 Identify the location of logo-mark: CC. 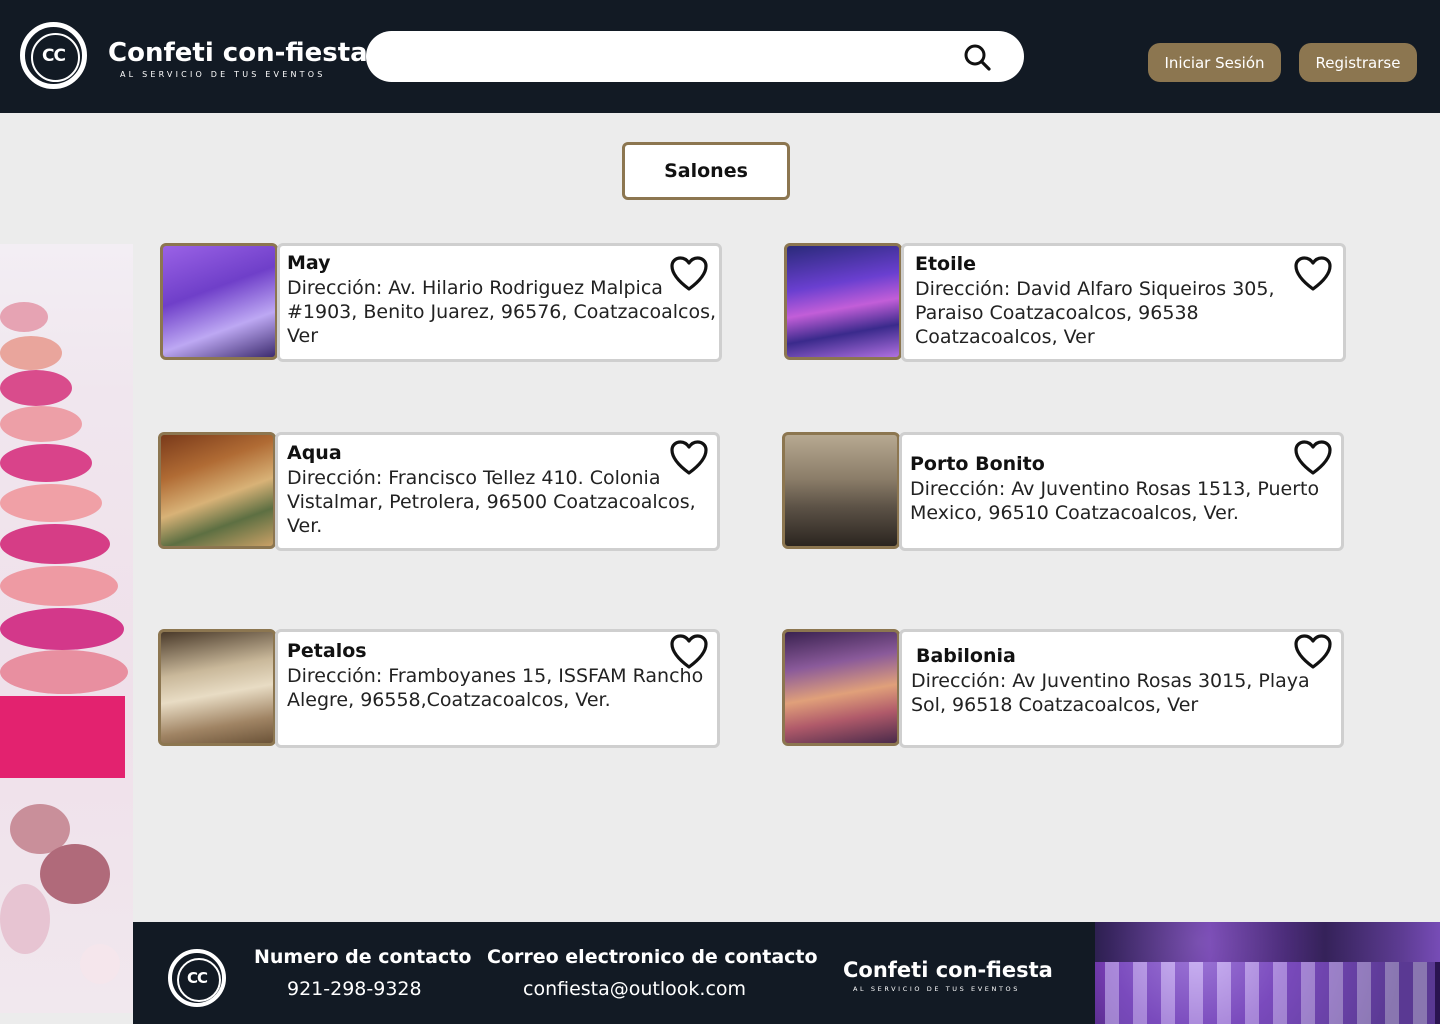
(54, 55).